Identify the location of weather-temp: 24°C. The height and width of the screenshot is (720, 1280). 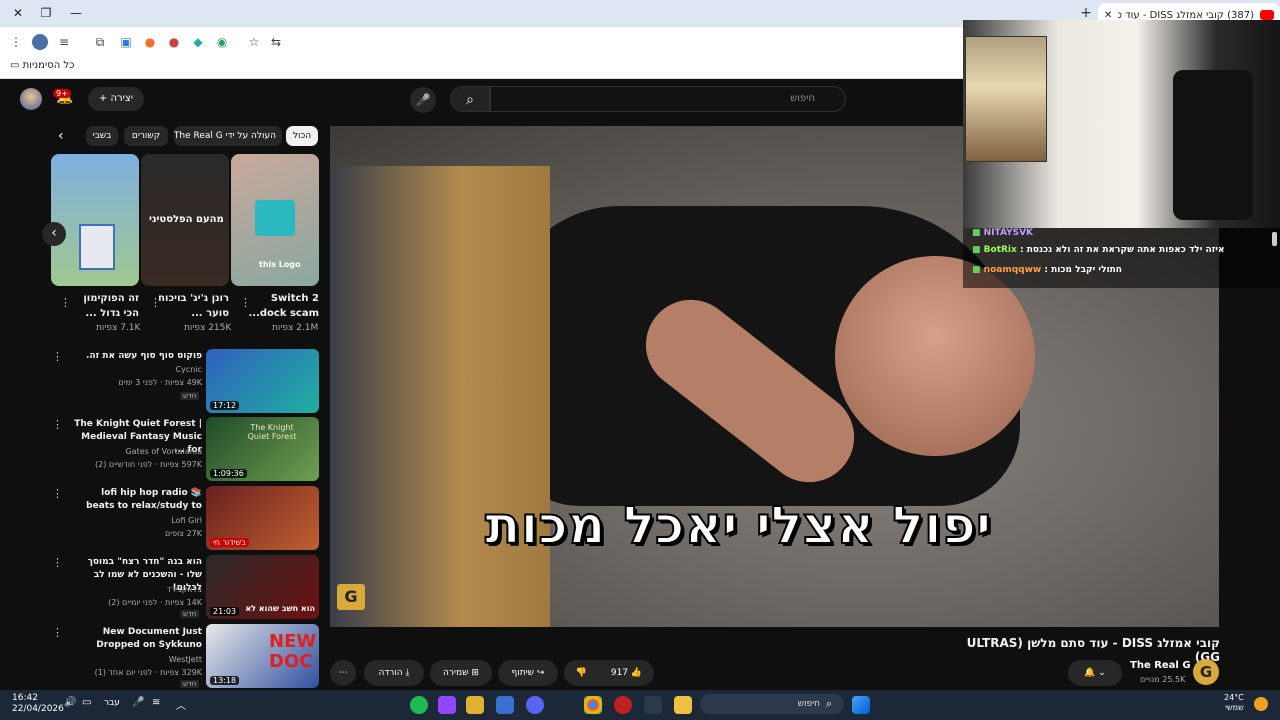
(1234, 697).